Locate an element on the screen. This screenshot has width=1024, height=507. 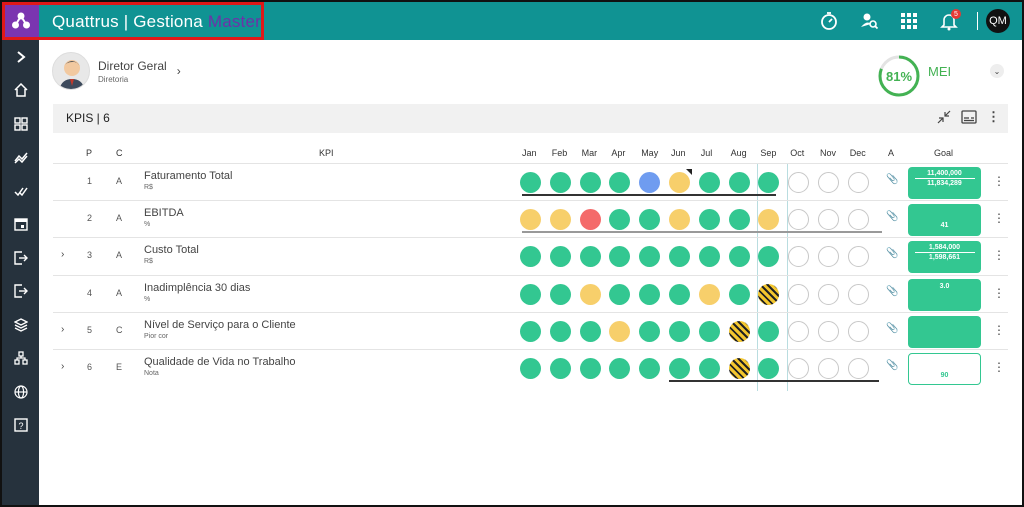
goal-box is located at coordinates (944, 331).